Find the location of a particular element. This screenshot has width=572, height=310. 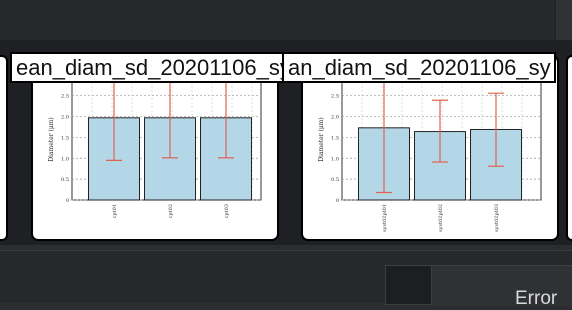

x-tick-label: cpt02 is located at coordinates (171, 211).